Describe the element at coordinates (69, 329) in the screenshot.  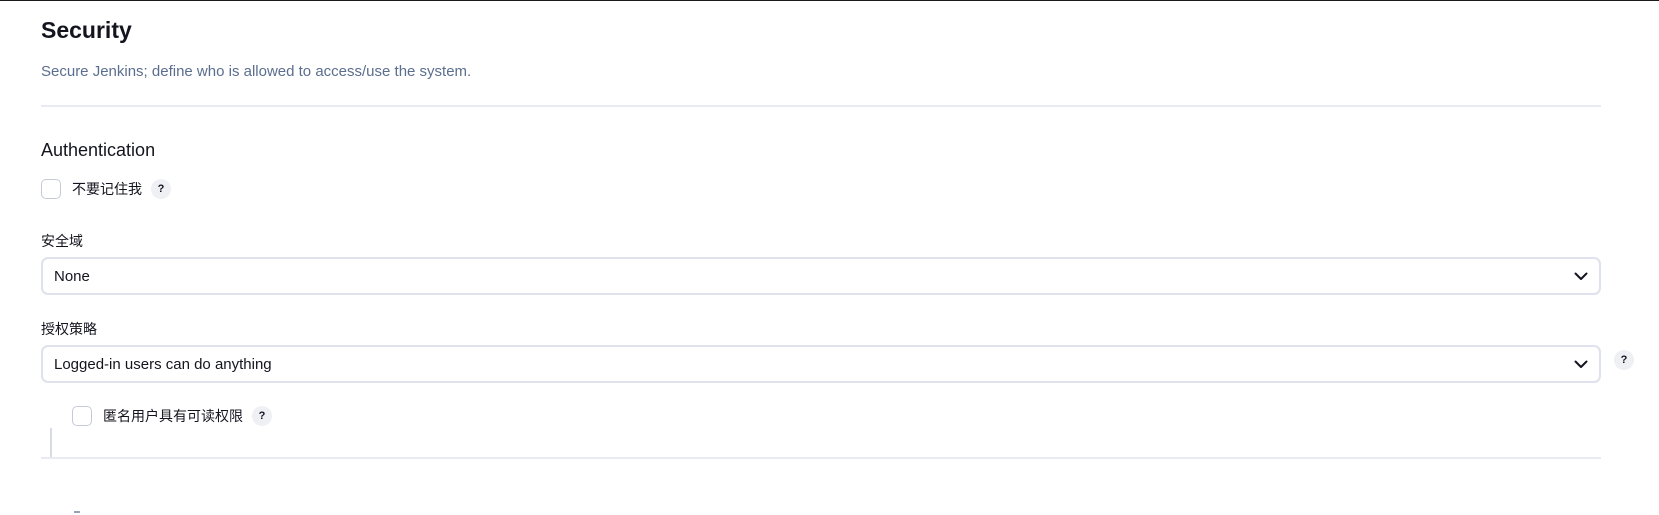
I see `authorization-strategy-label: 授权策略` at that location.